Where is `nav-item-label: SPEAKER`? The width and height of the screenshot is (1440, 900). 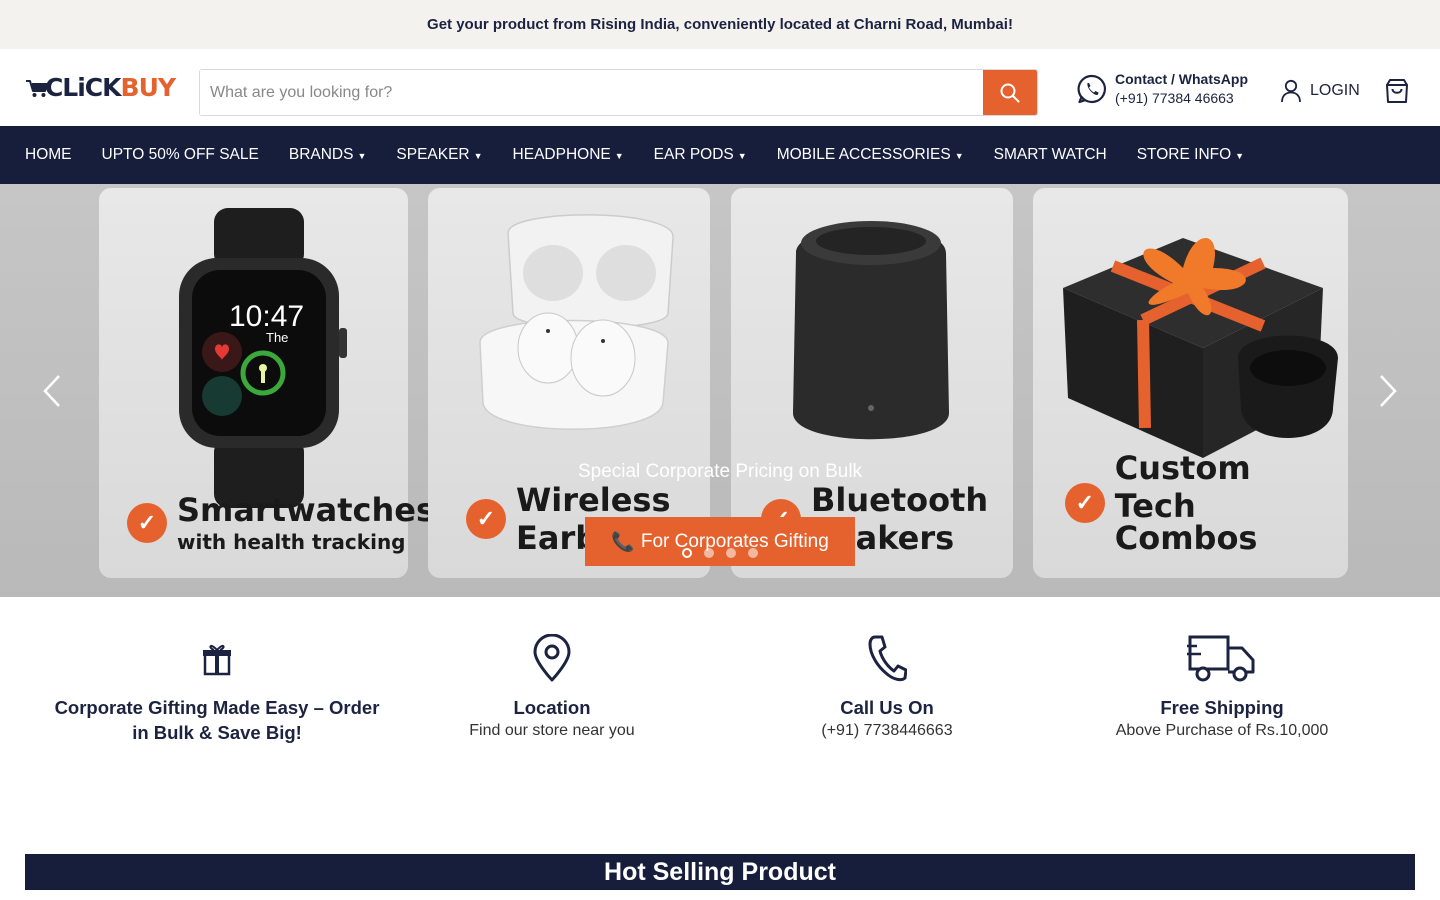 nav-item-label: SPEAKER is located at coordinates (433, 154).